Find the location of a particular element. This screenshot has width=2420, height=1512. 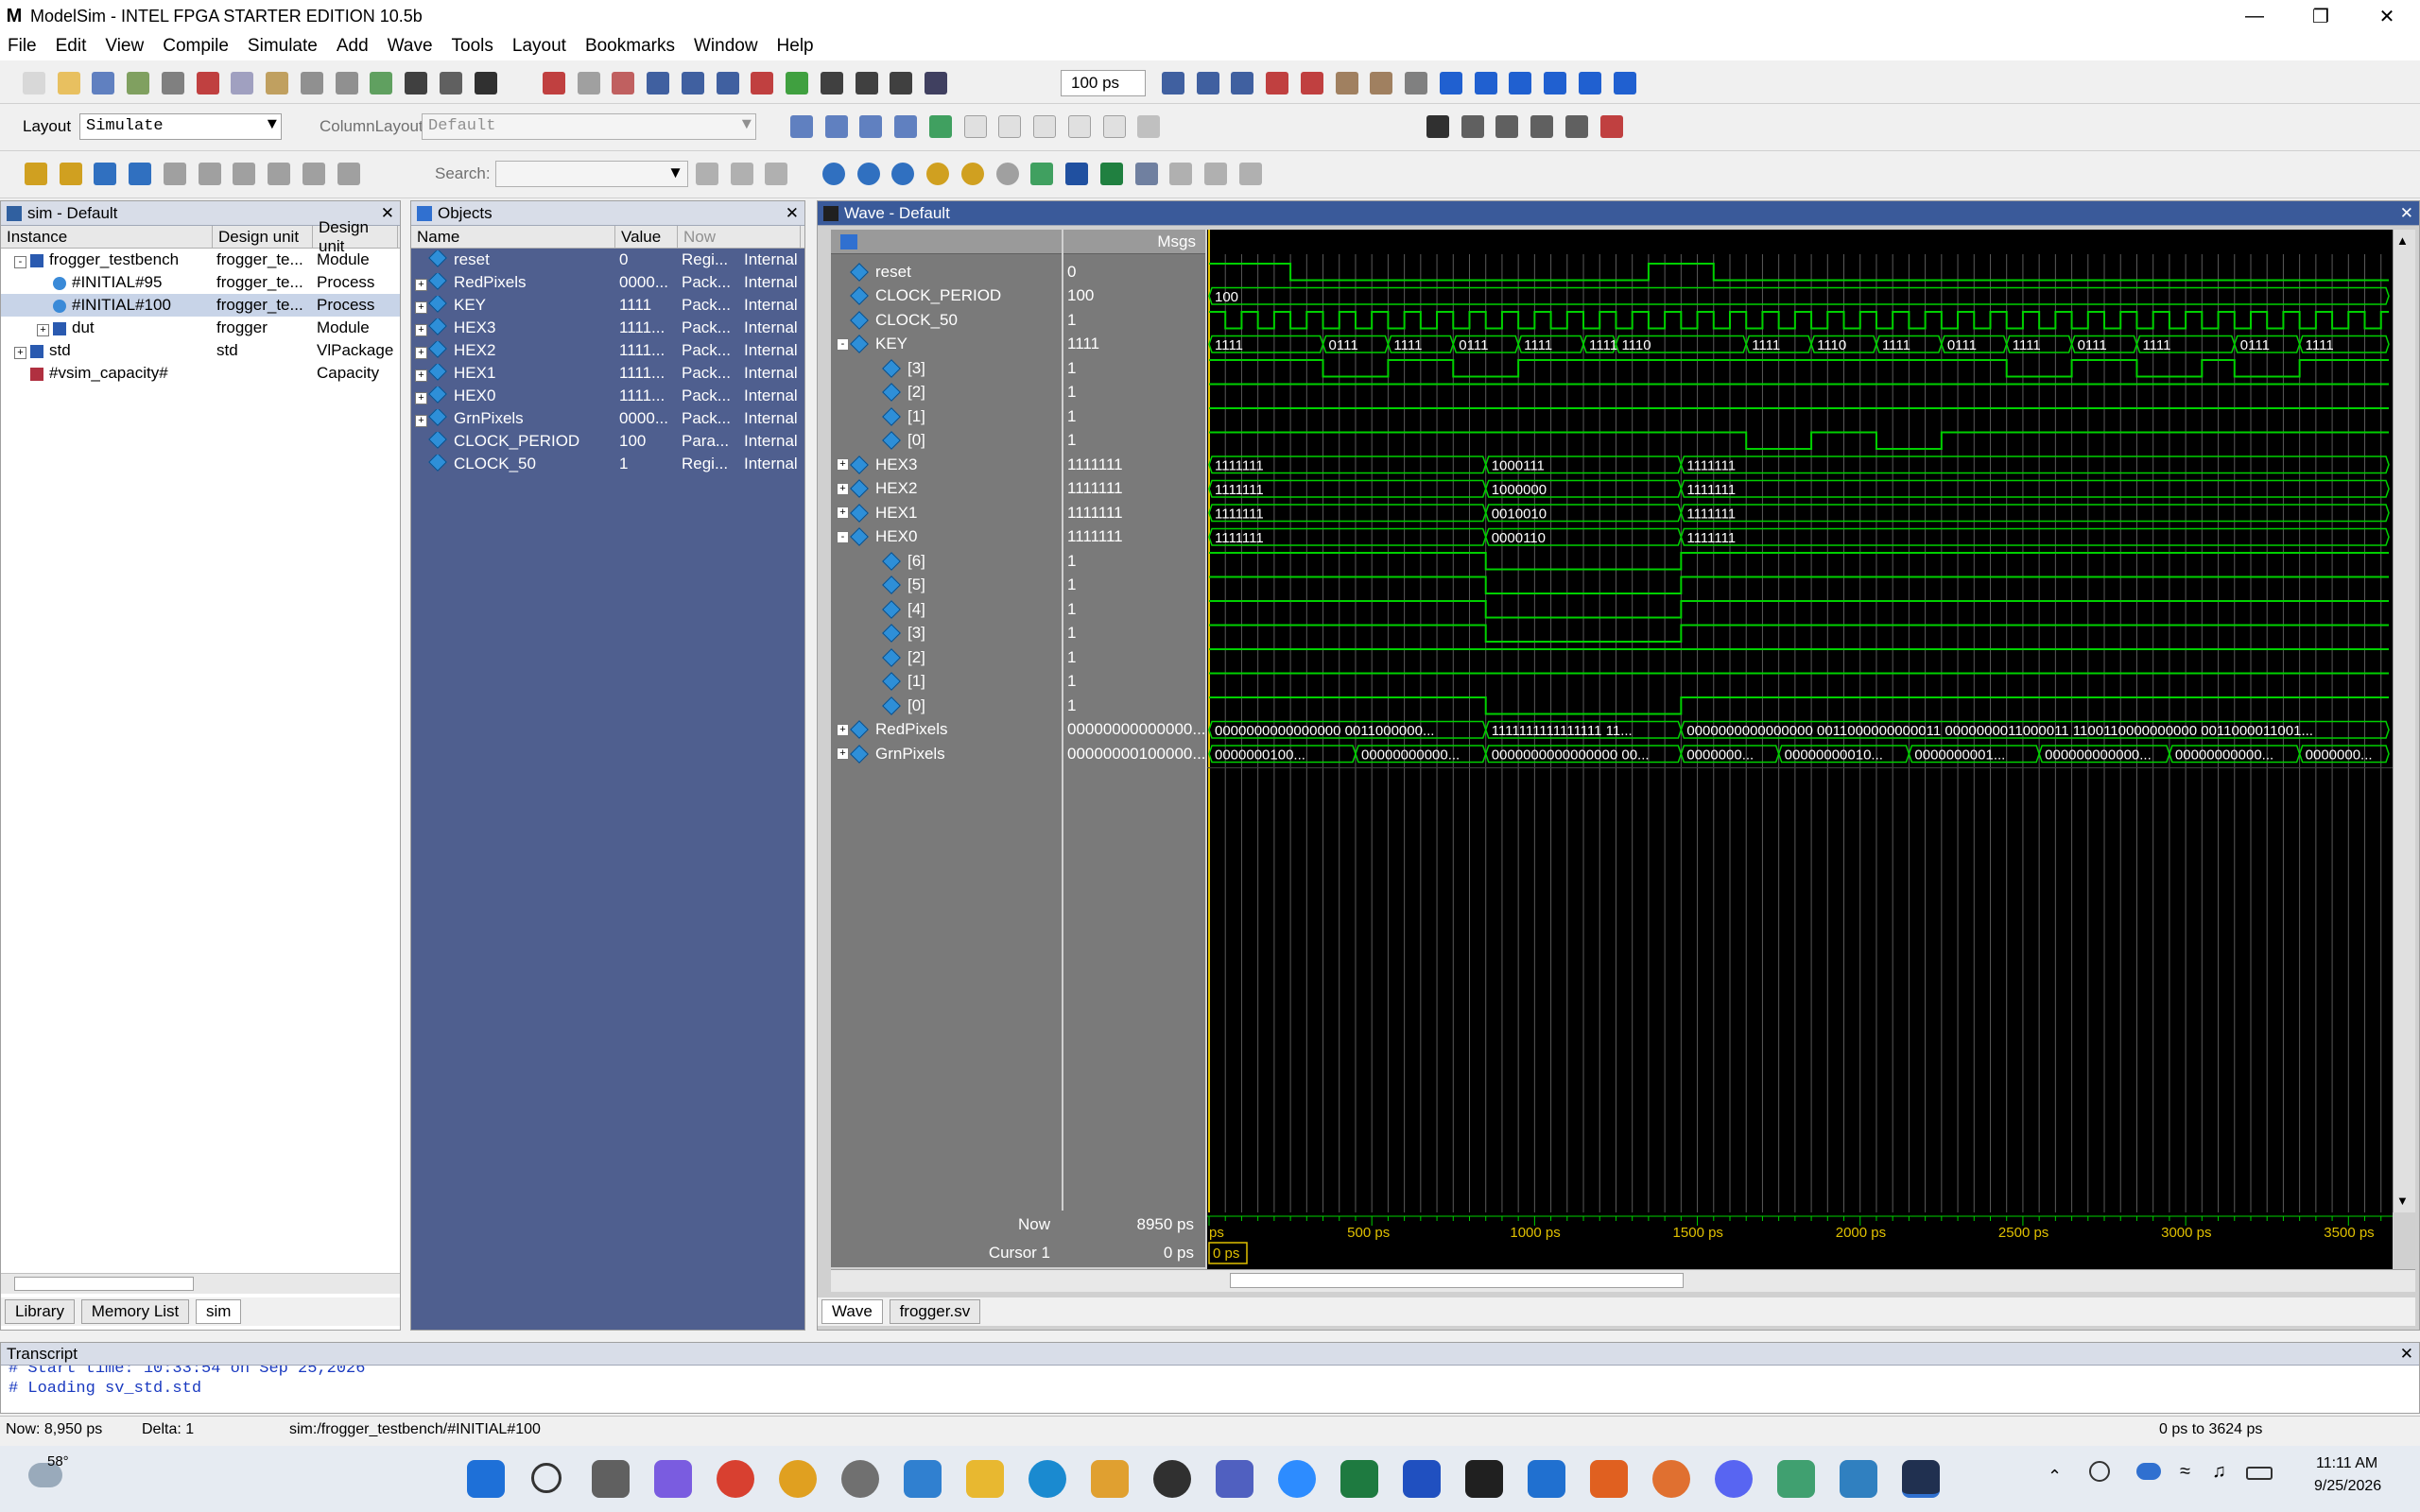

step-icon-b is located at coordinates (1589, 83).